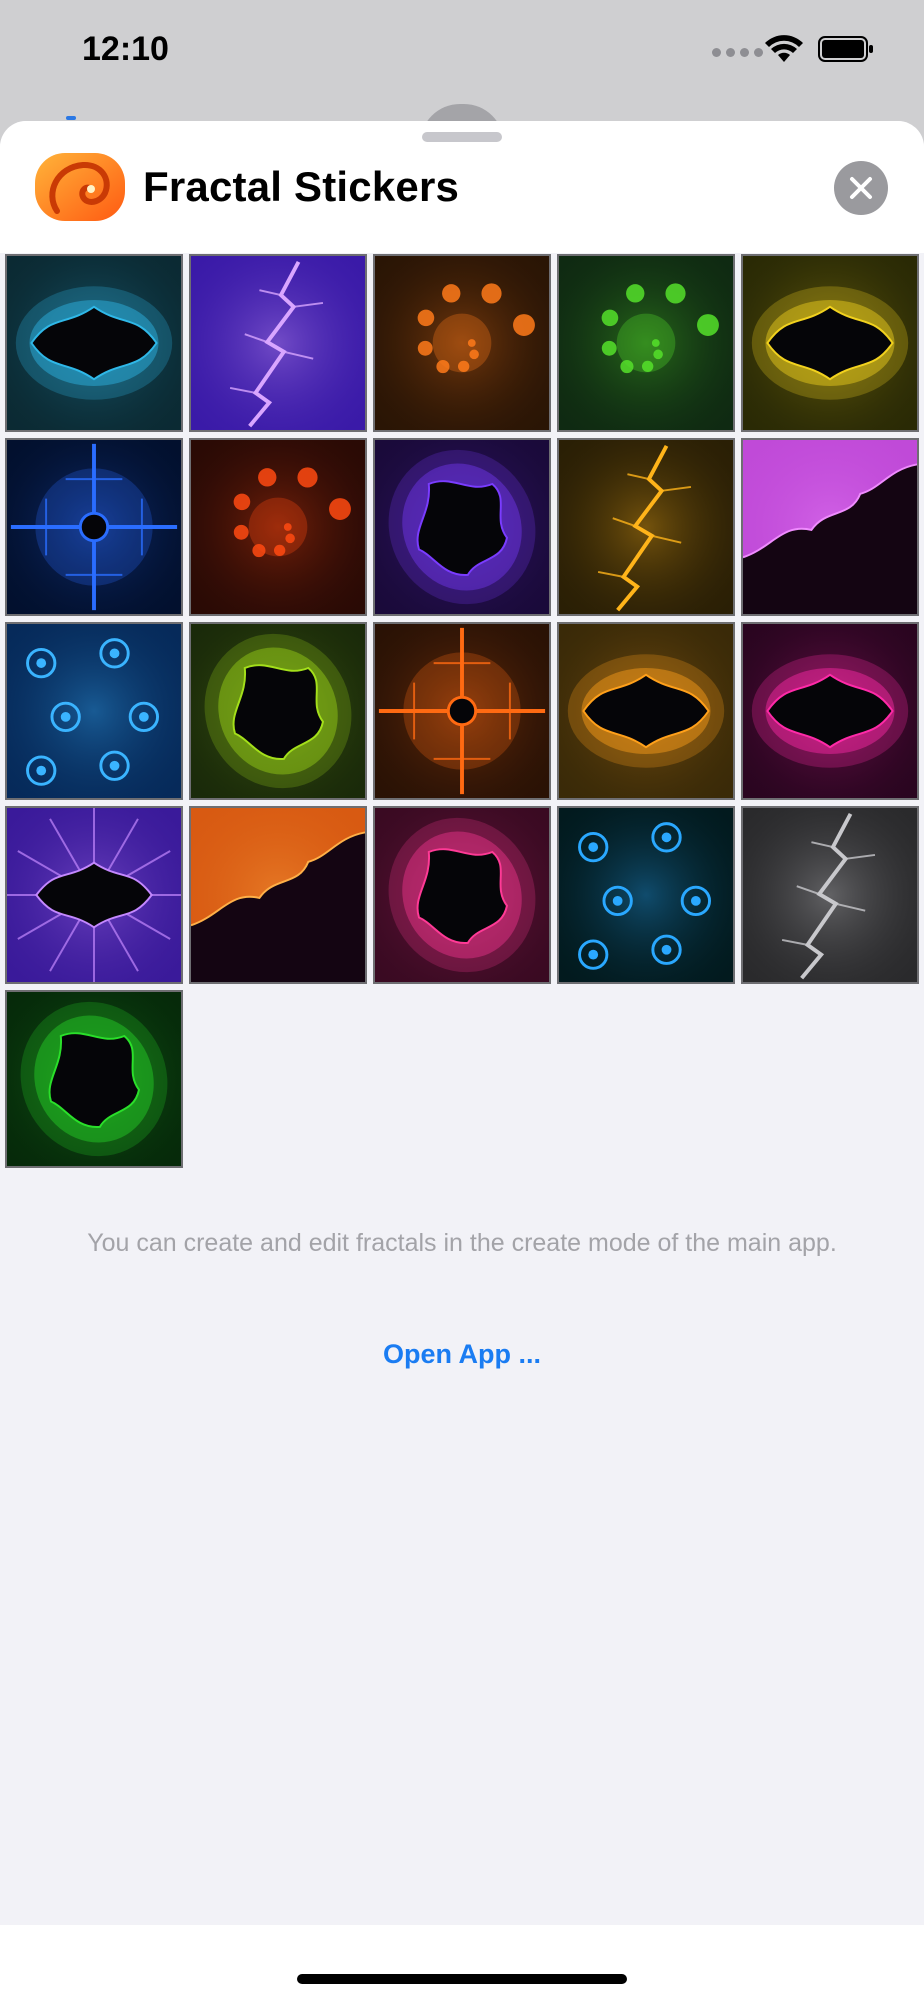 The width and height of the screenshot is (924, 2000). What do you see at coordinates (462, 1962) in the screenshot?
I see `sheet-footer` at bounding box center [462, 1962].